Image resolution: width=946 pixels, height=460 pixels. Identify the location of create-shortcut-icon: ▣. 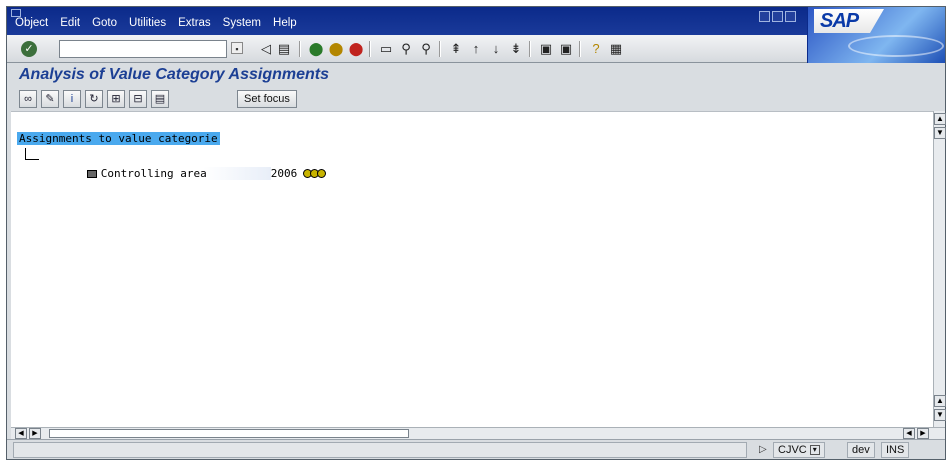
(566, 49).